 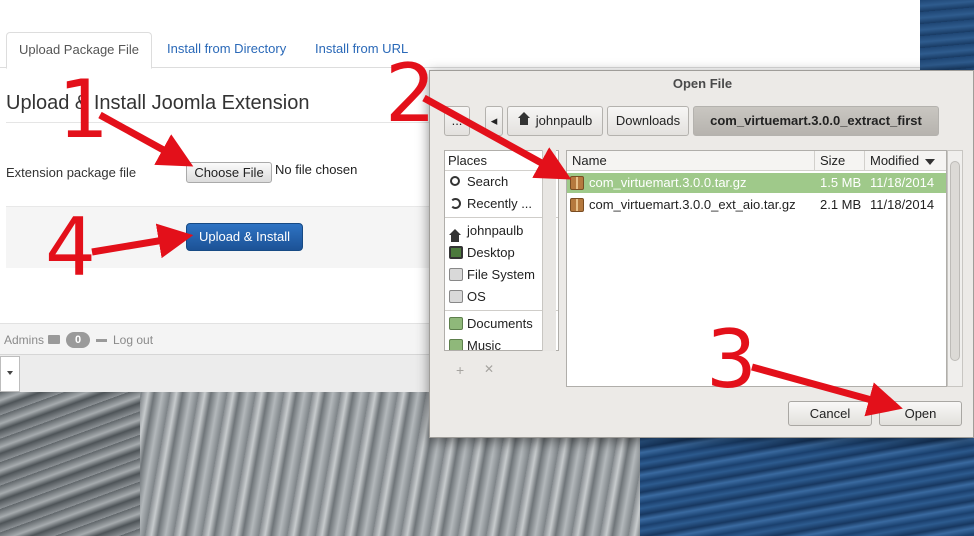 What do you see at coordinates (731, 359) in the screenshot?
I see `annotation-number-3: 3` at bounding box center [731, 359].